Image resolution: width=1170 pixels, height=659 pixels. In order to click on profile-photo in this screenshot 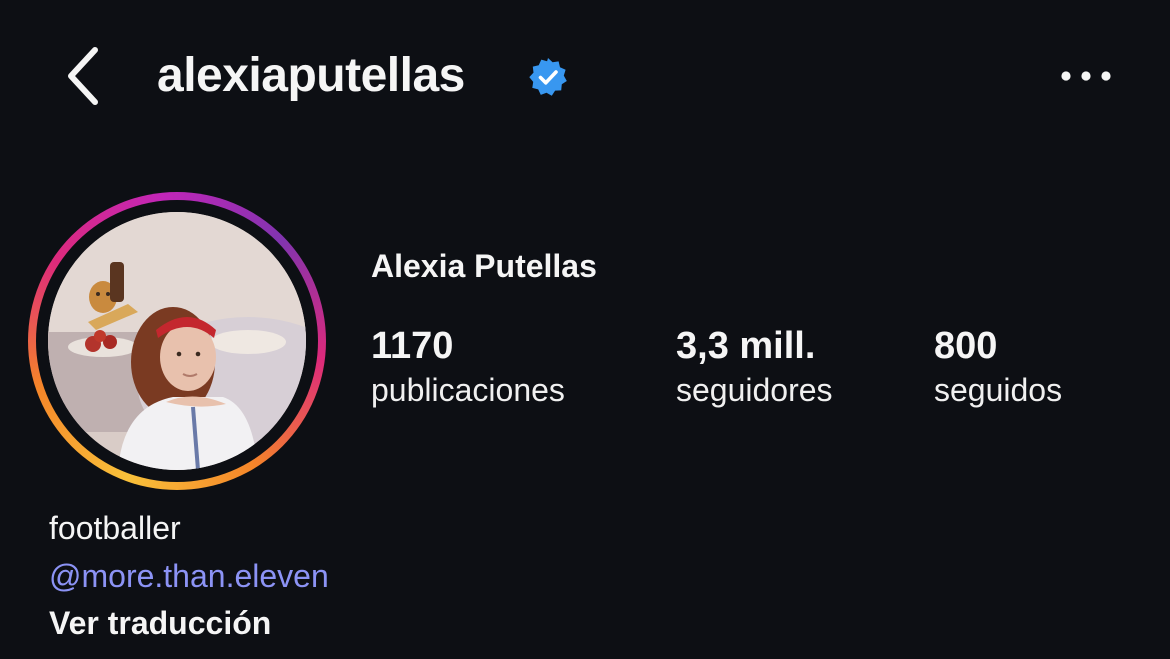, I will do `click(177, 341)`.